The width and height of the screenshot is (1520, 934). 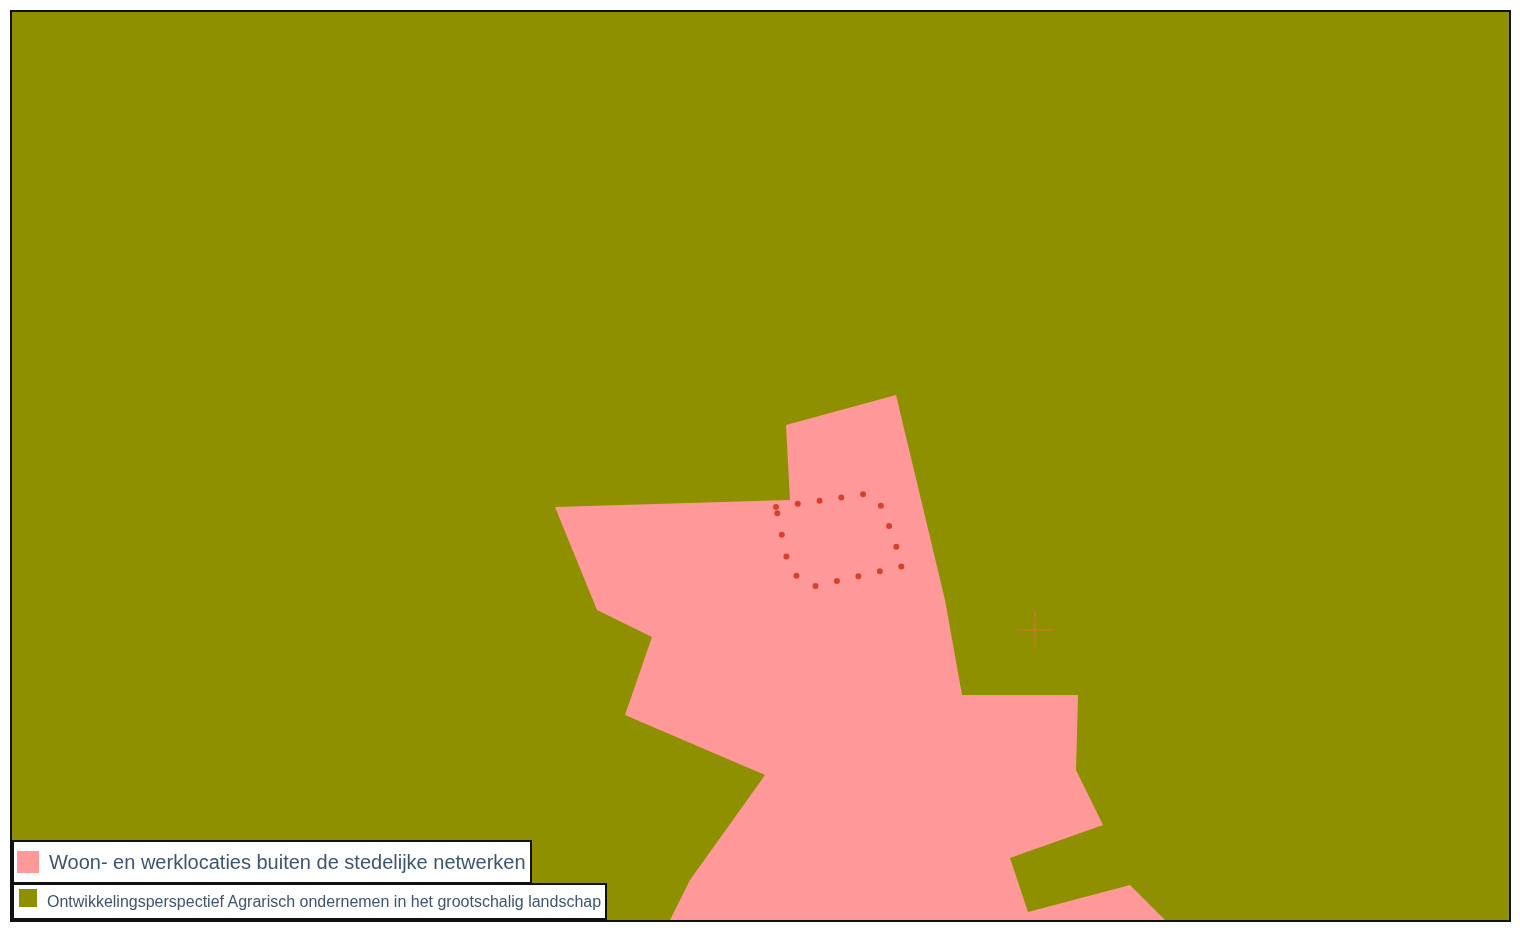 I want to click on legend-label: Ontwikkelingsperspectief Agrarisch ondernemen in het grootschalig landschap, so click(x=324, y=901).